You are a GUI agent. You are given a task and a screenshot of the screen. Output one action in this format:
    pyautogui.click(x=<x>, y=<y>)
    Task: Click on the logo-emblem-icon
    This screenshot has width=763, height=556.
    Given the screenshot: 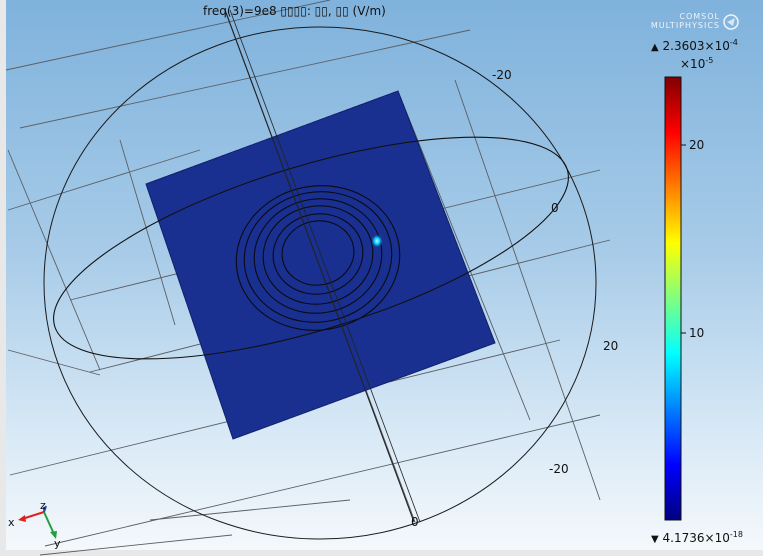 What is the action you would take?
    pyautogui.click(x=731, y=22)
    